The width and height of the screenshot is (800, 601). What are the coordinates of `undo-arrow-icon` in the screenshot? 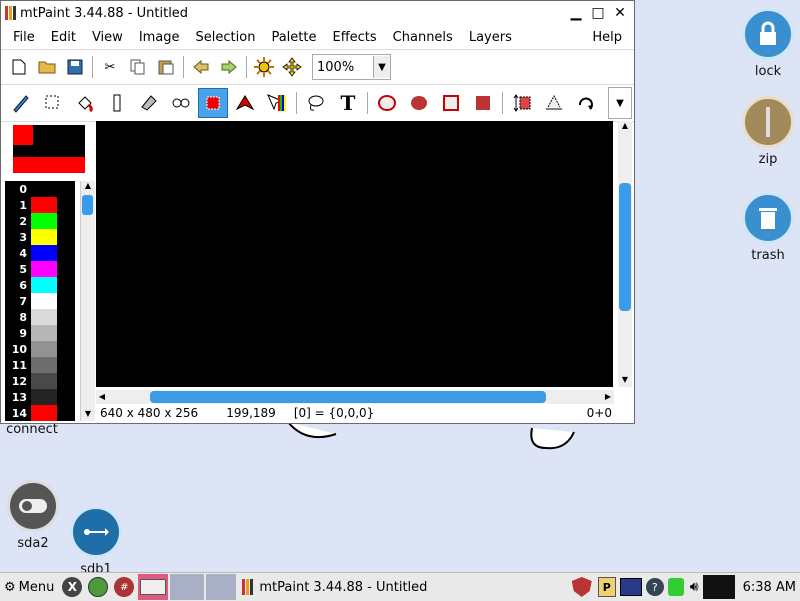 It's located at (201, 67).